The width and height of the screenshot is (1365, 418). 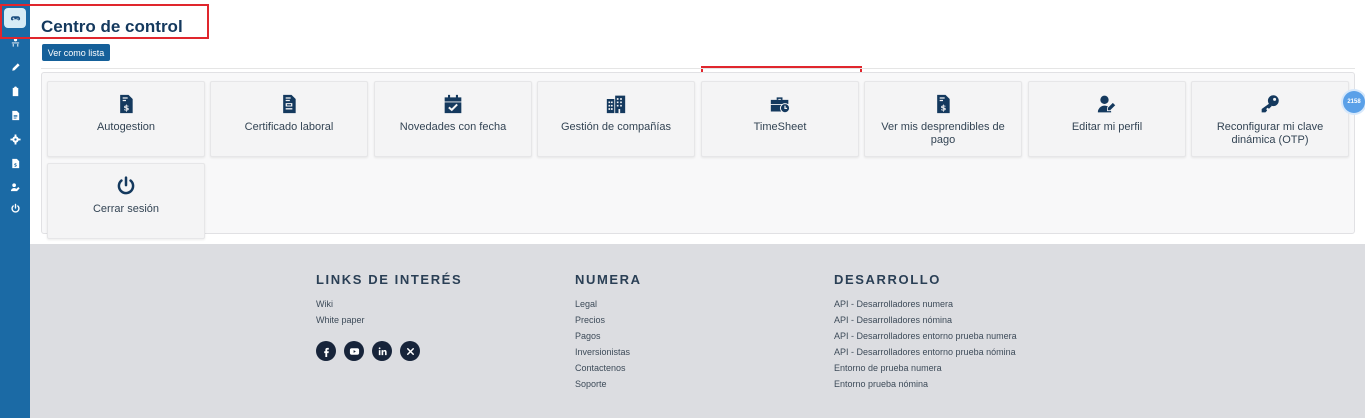 What do you see at coordinates (389, 304) in the screenshot?
I see `footer-link: Wiki` at bounding box center [389, 304].